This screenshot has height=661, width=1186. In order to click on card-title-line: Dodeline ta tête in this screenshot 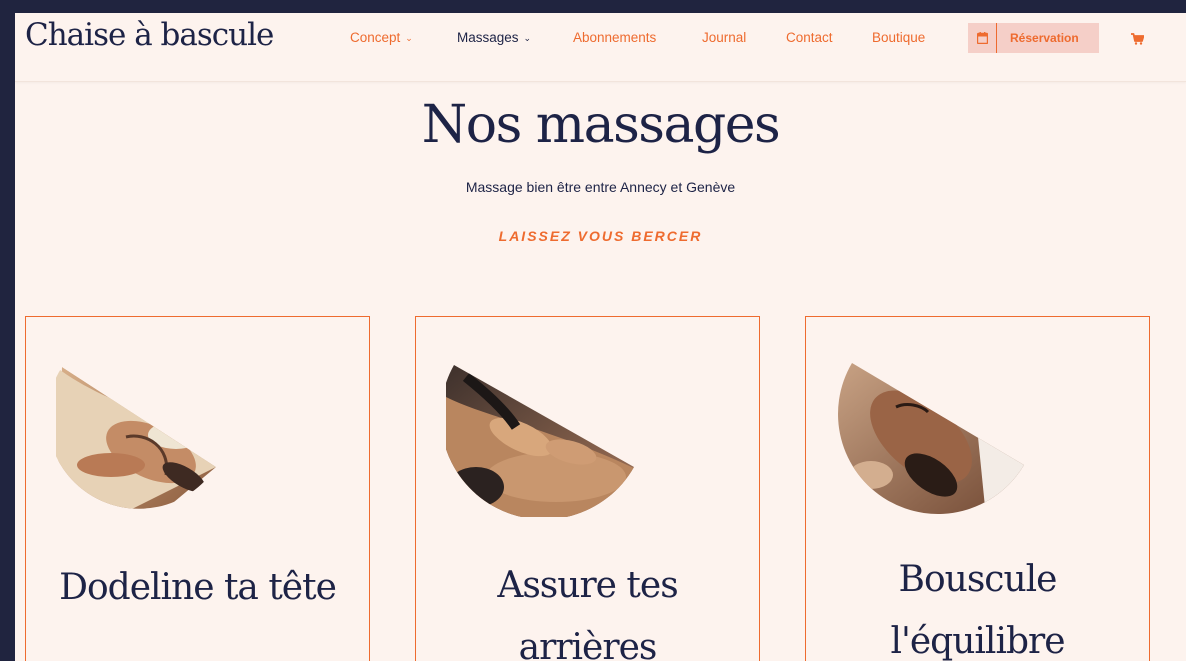, I will do `click(198, 587)`.